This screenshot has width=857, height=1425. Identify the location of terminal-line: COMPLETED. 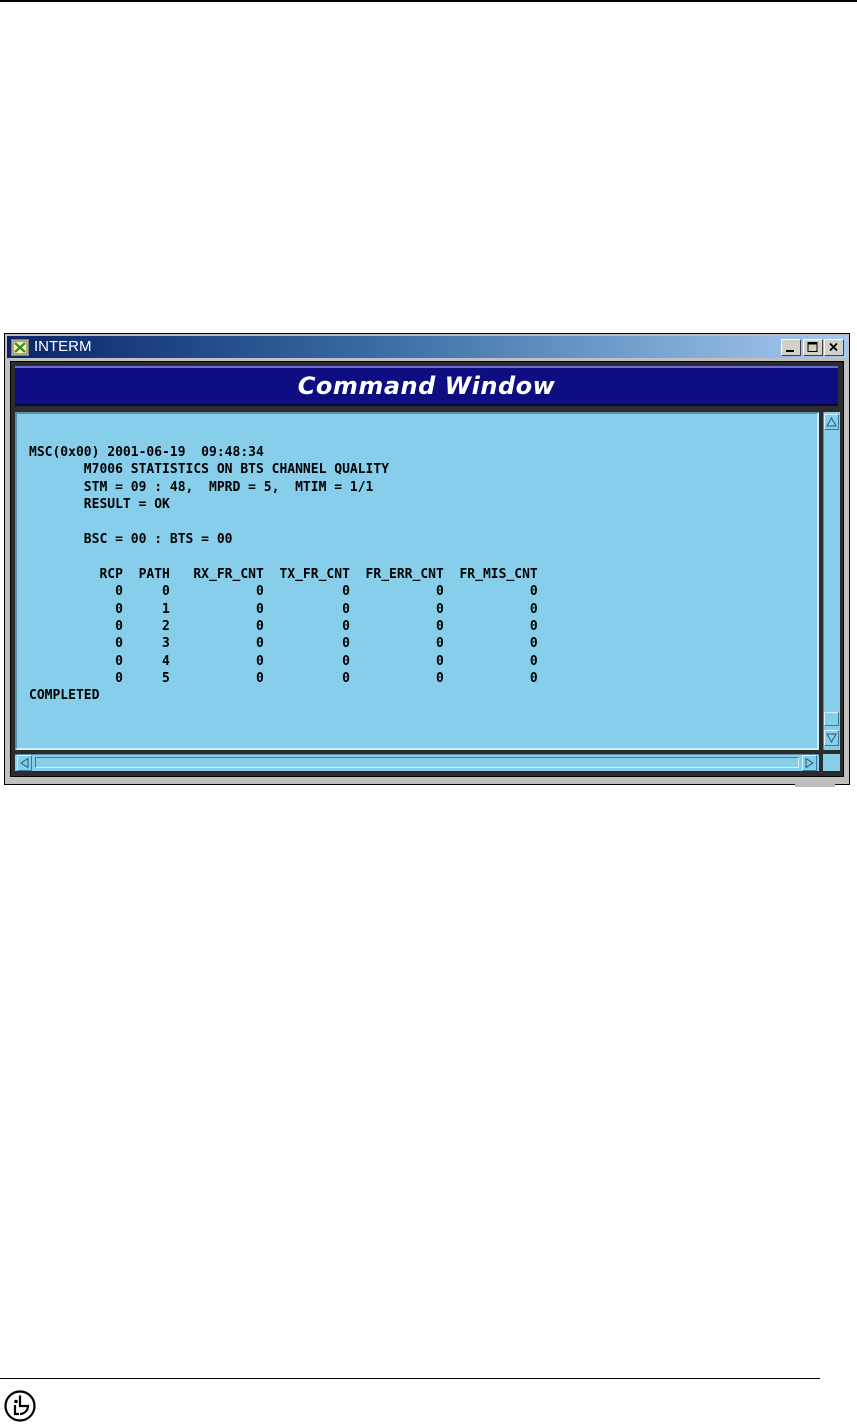
(64, 696).